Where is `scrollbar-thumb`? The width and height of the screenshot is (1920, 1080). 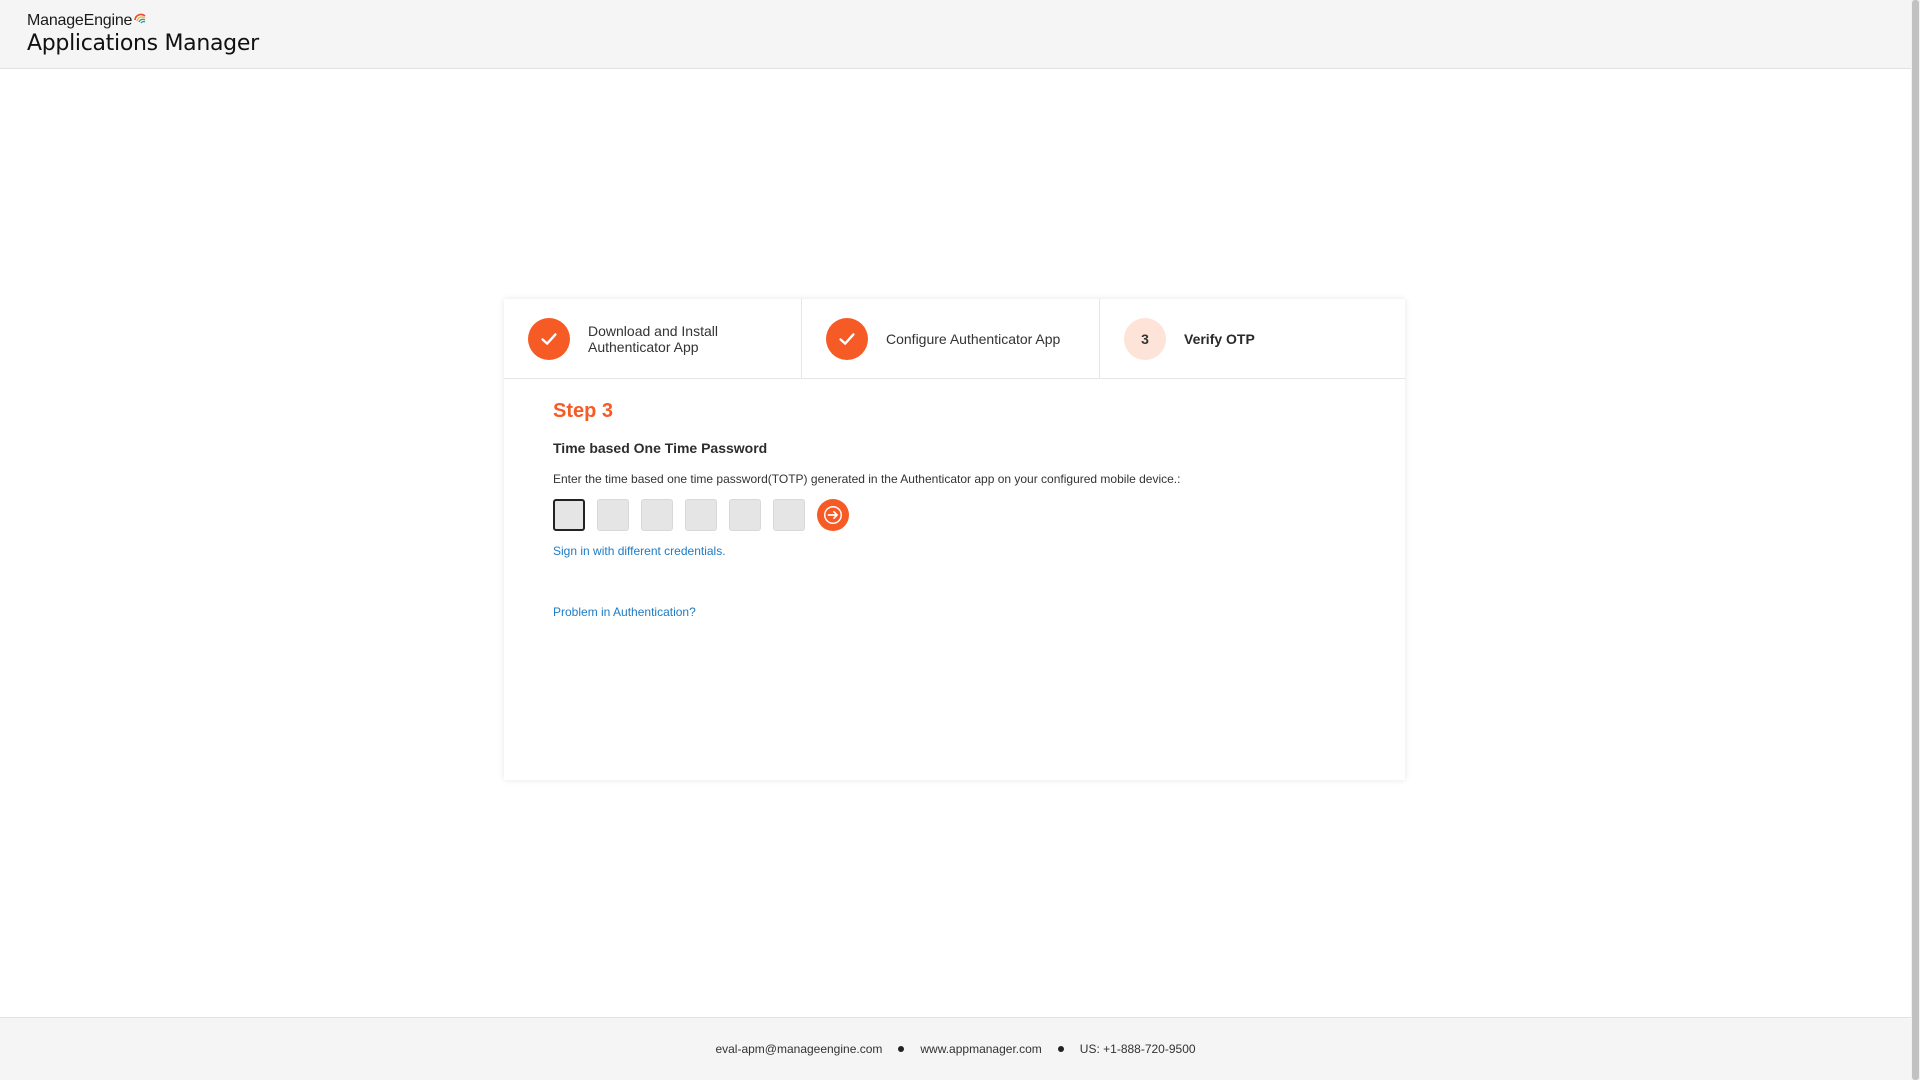 scrollbar-thumb is located at coordinates (1915, 540).